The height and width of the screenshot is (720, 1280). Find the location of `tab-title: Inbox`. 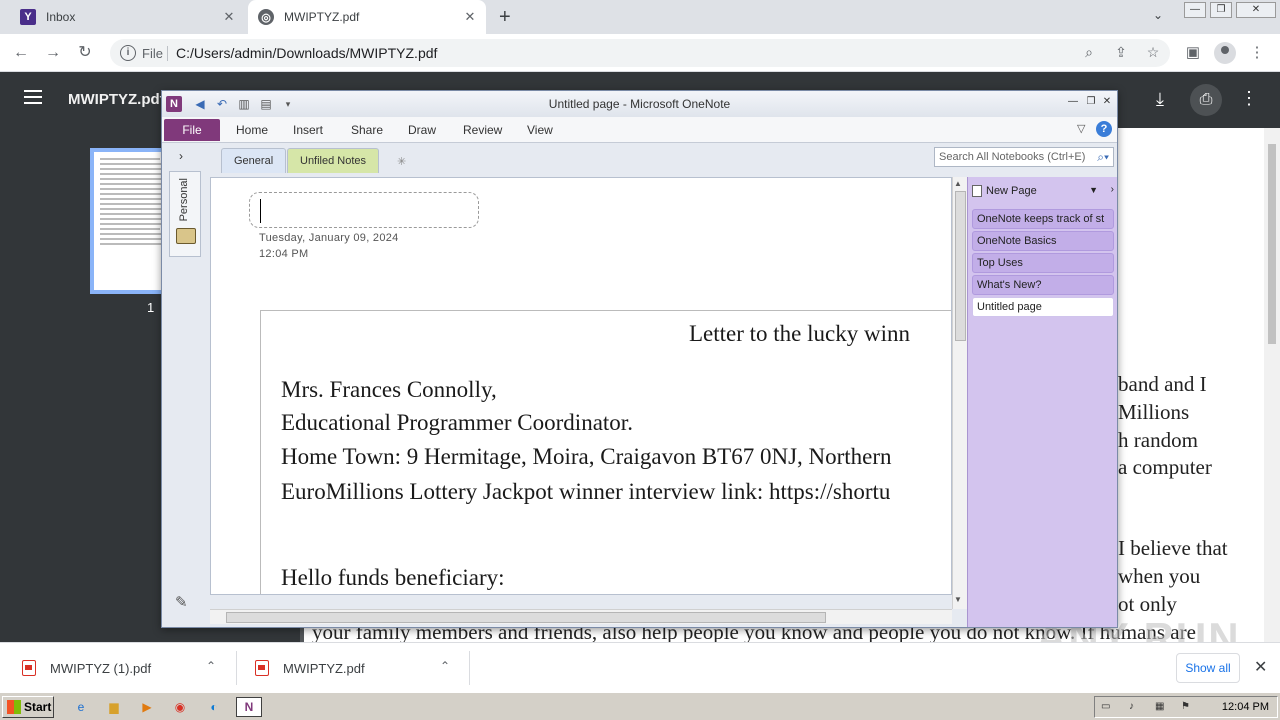

tab-title: Inbox is located at coordinates (61, 17).